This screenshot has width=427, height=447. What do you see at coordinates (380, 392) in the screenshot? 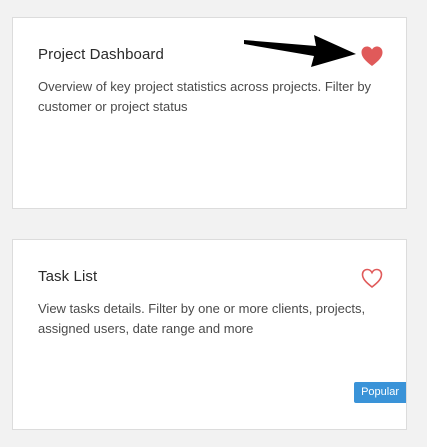
I see `popular-badge: Popular` at bounding box center [380, 392].